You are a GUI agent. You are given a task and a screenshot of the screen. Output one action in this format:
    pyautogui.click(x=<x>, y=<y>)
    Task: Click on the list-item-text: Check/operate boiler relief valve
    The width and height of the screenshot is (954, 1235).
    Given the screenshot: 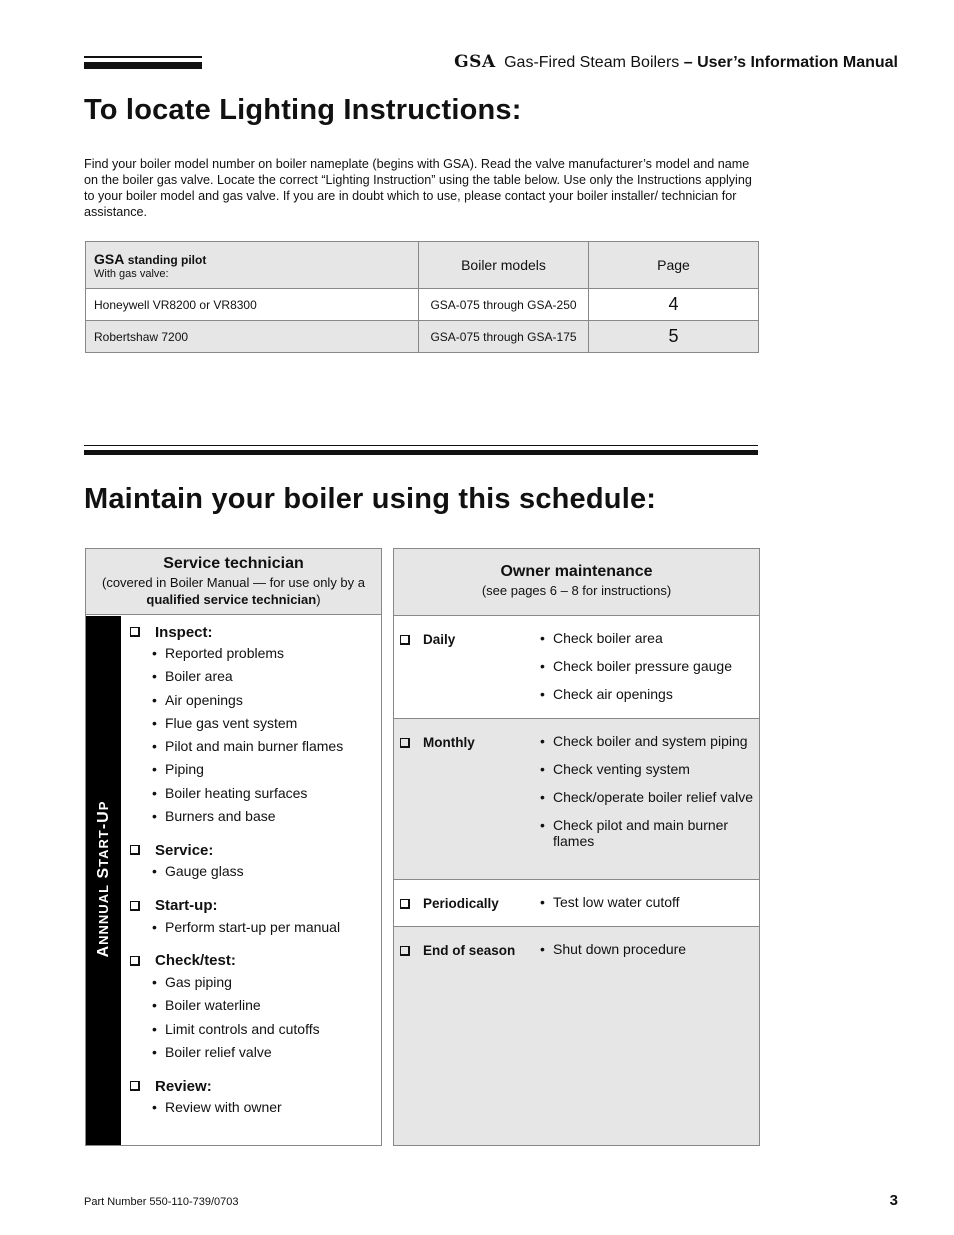 What is the action you would take?
    pyautogui.click(x=653, y=797)
    